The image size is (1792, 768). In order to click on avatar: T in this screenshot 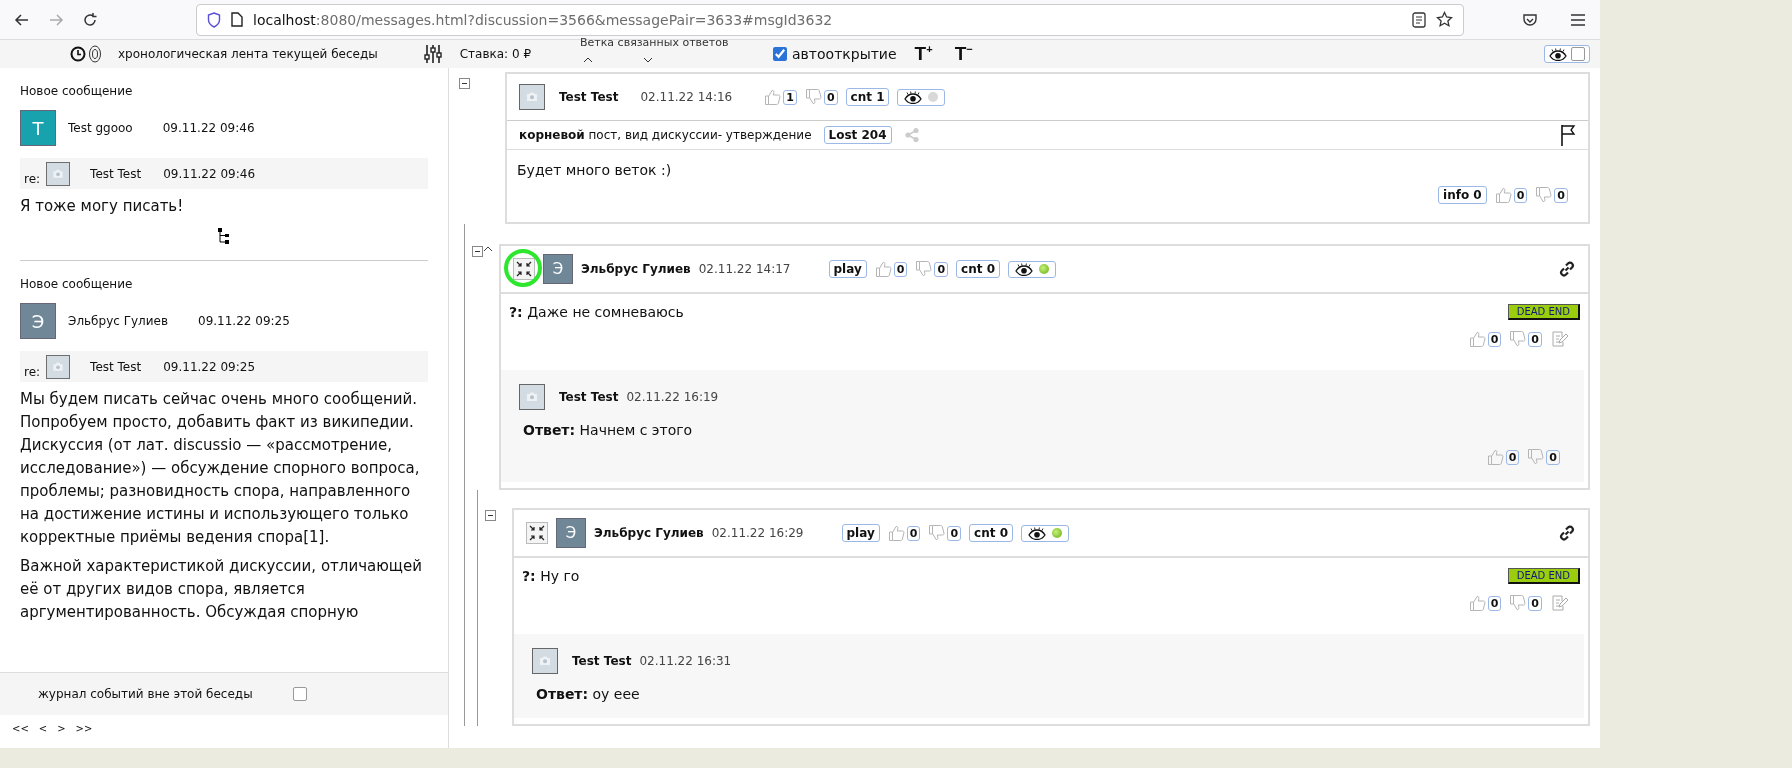, I will do `click(38, 128)`.